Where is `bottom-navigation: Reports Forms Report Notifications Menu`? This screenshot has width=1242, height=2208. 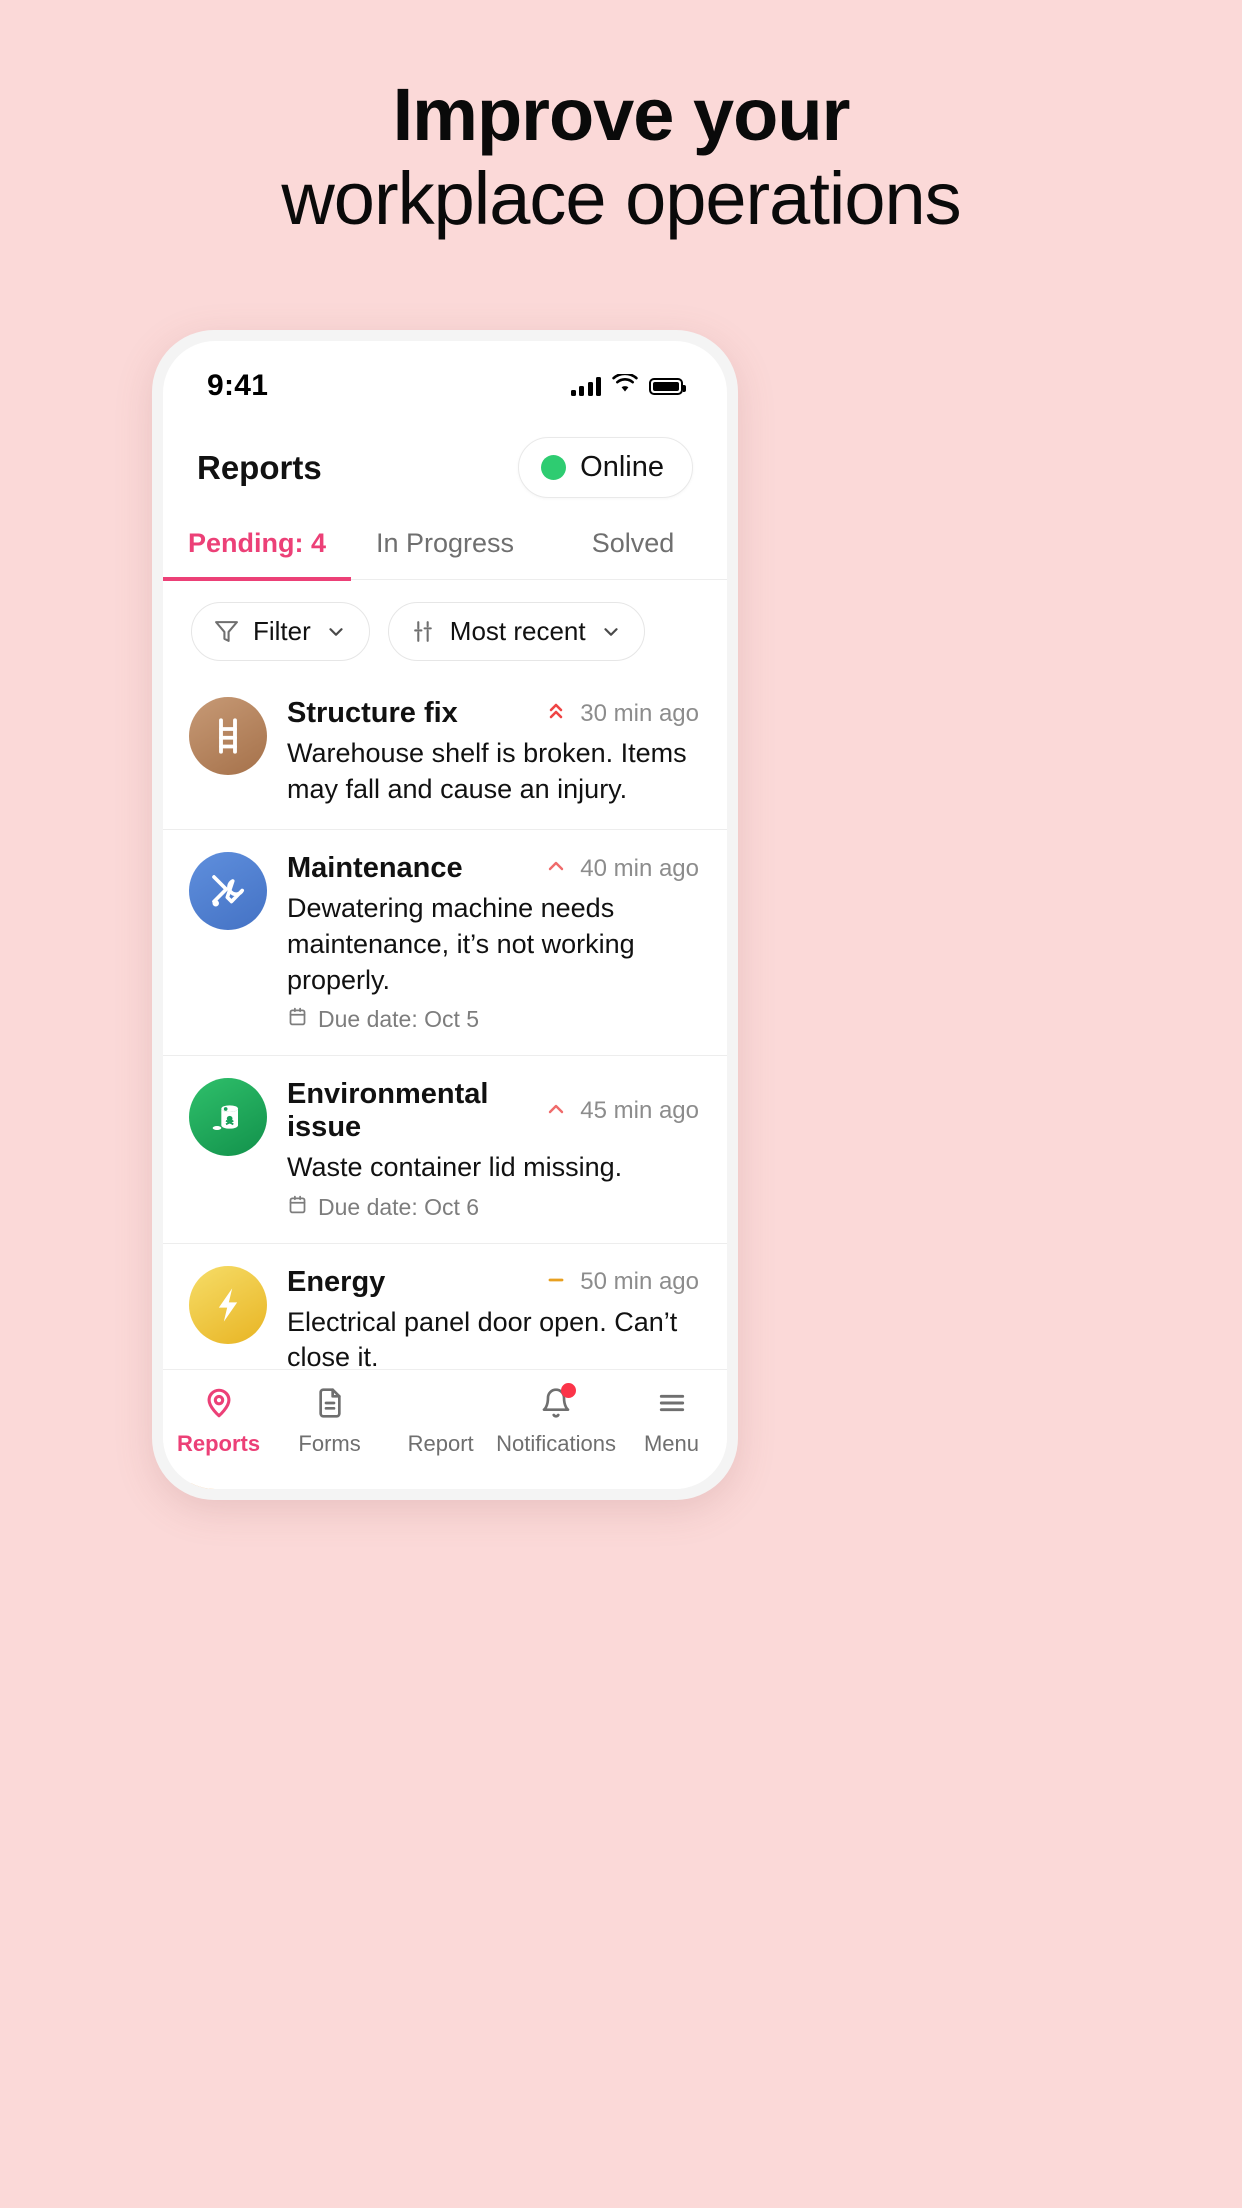
bottom-navigation: Reports Forms Report Notifications Menu is located at coordinates (445, 1429).